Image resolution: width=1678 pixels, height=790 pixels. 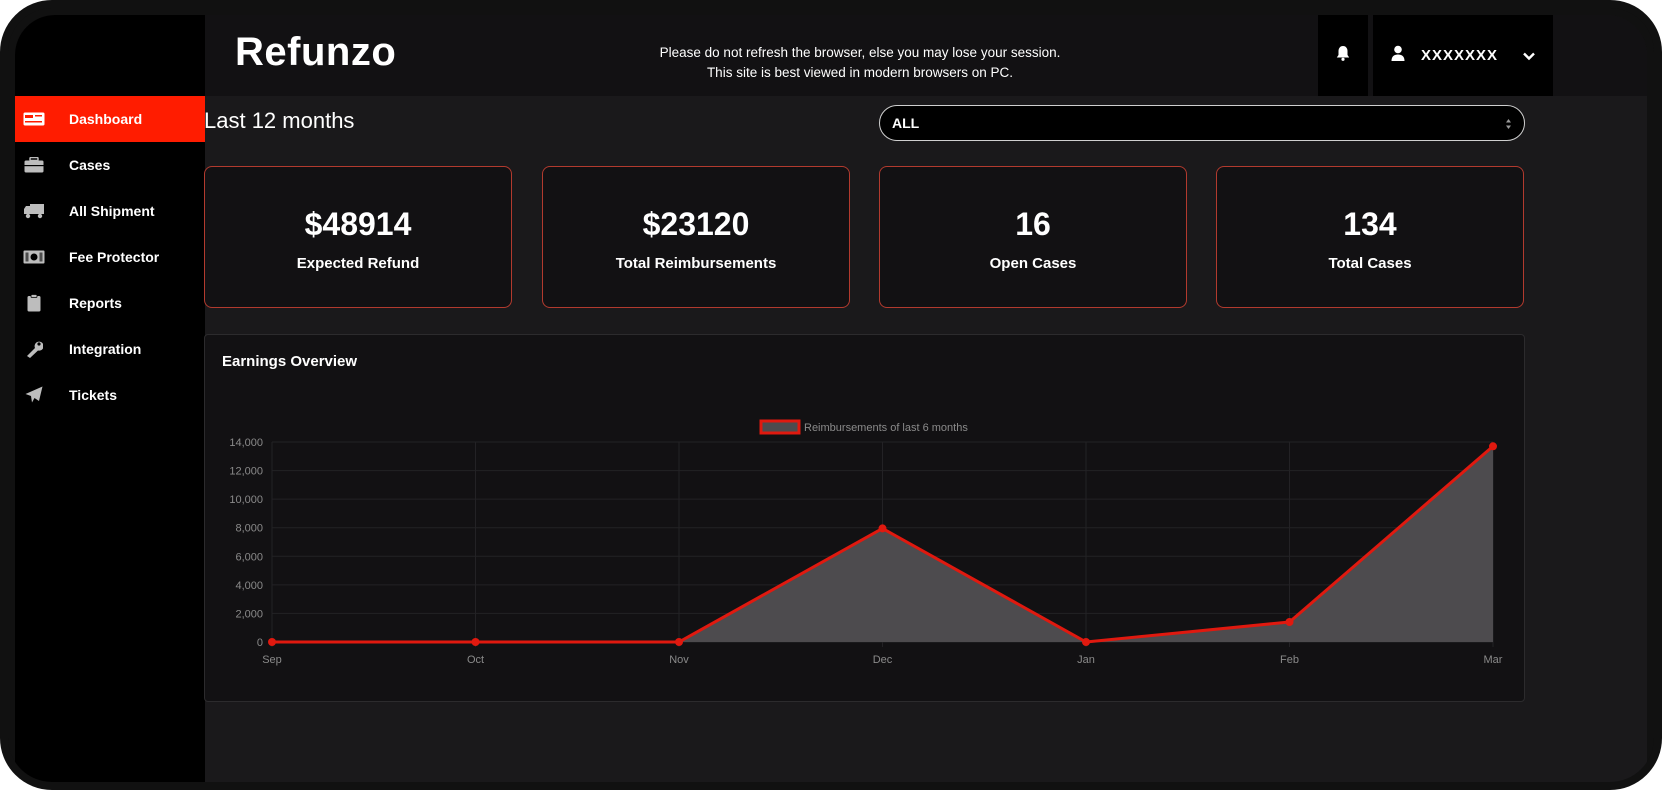 What do you see at coordinates (1460, 55) in the screenshot?
I see `user-name: XXXXXXX` at bounding box center [1460, 55].